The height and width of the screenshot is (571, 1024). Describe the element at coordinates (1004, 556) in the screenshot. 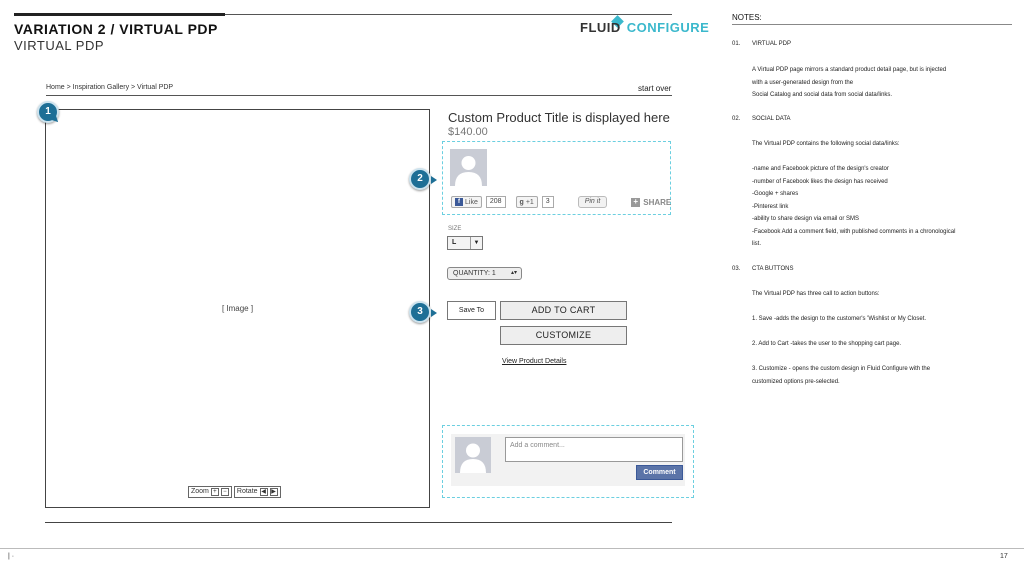

I see `page-number: 17` at that location.